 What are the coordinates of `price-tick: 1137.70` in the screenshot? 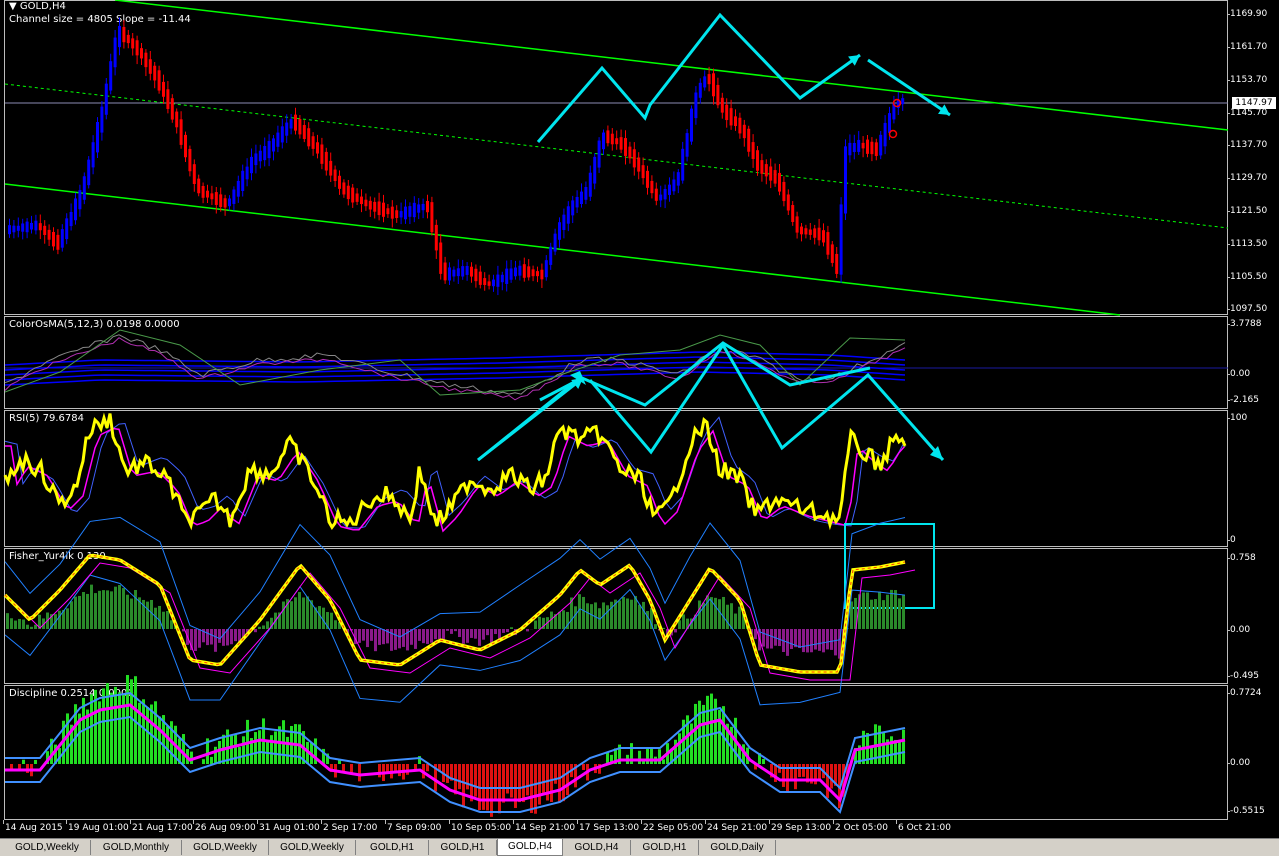 It's located at (1248, 145).